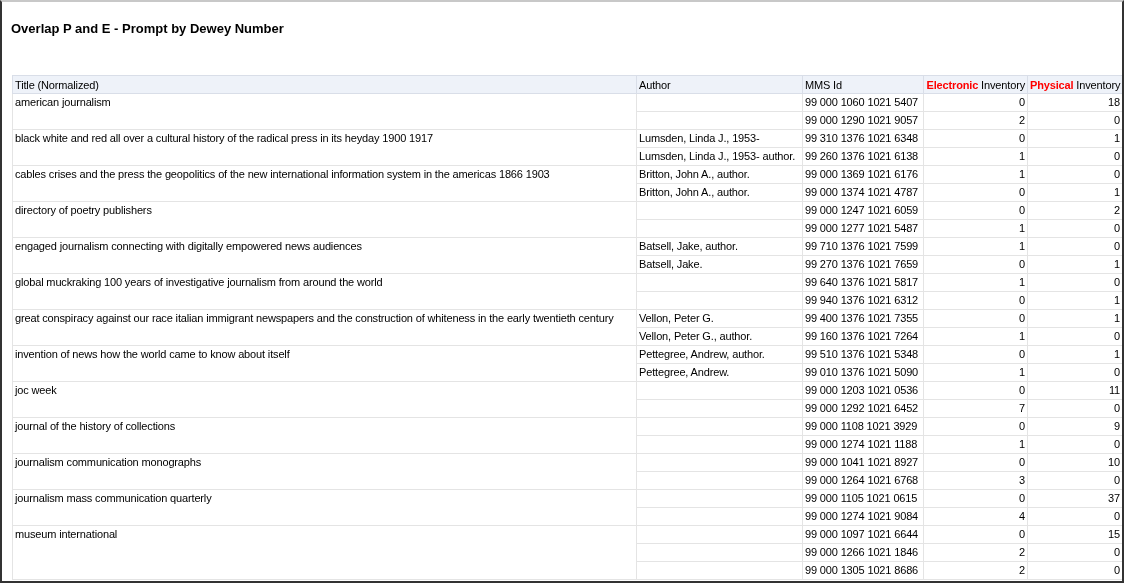 The height and width of the screenshot is (583, 1124). Describe the element at coordinates (324, 84) in the screenshot. I see `column-header: Title (Normalized)` at that location.